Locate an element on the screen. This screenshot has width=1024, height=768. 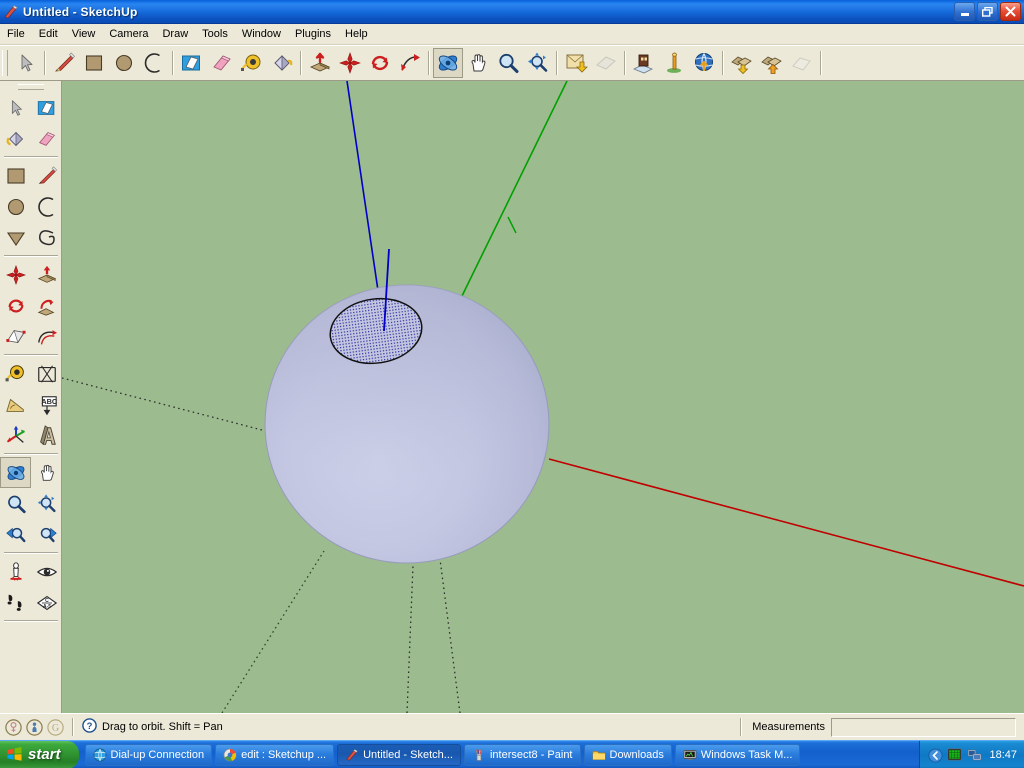
system-clock: 18:47 is located at coordinates (1003, 755).